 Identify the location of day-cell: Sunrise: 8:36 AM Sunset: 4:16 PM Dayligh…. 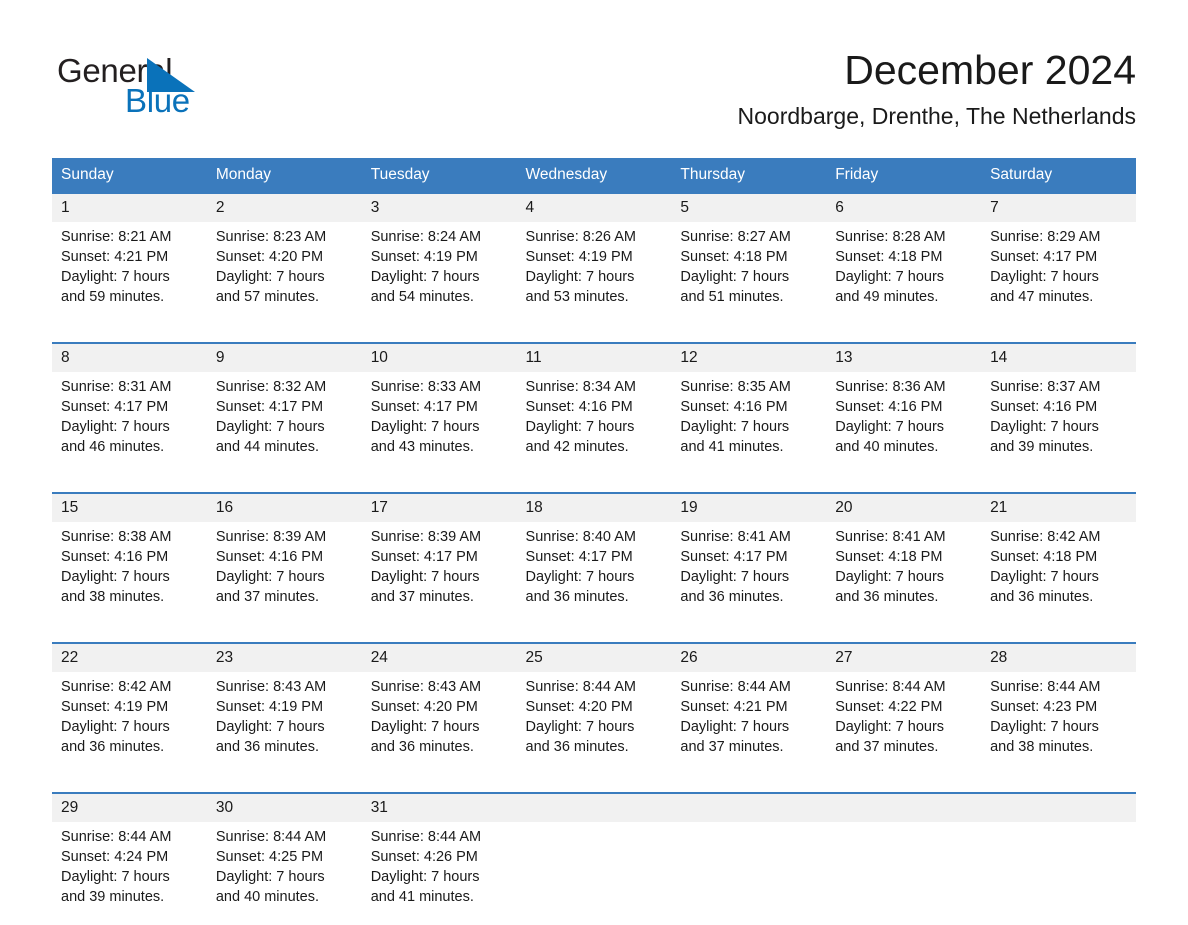
(904, 423).